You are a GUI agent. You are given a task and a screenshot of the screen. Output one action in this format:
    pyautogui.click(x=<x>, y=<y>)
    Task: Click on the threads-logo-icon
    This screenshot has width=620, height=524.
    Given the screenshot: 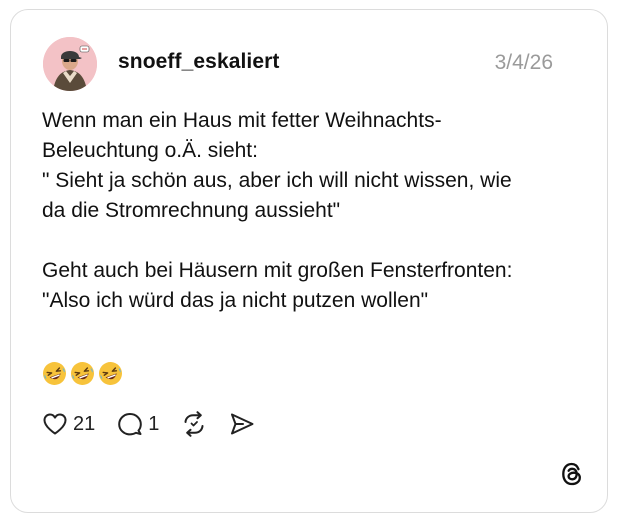 What is the action you would take?
    pyautogui.click(x=572, y=474)
    